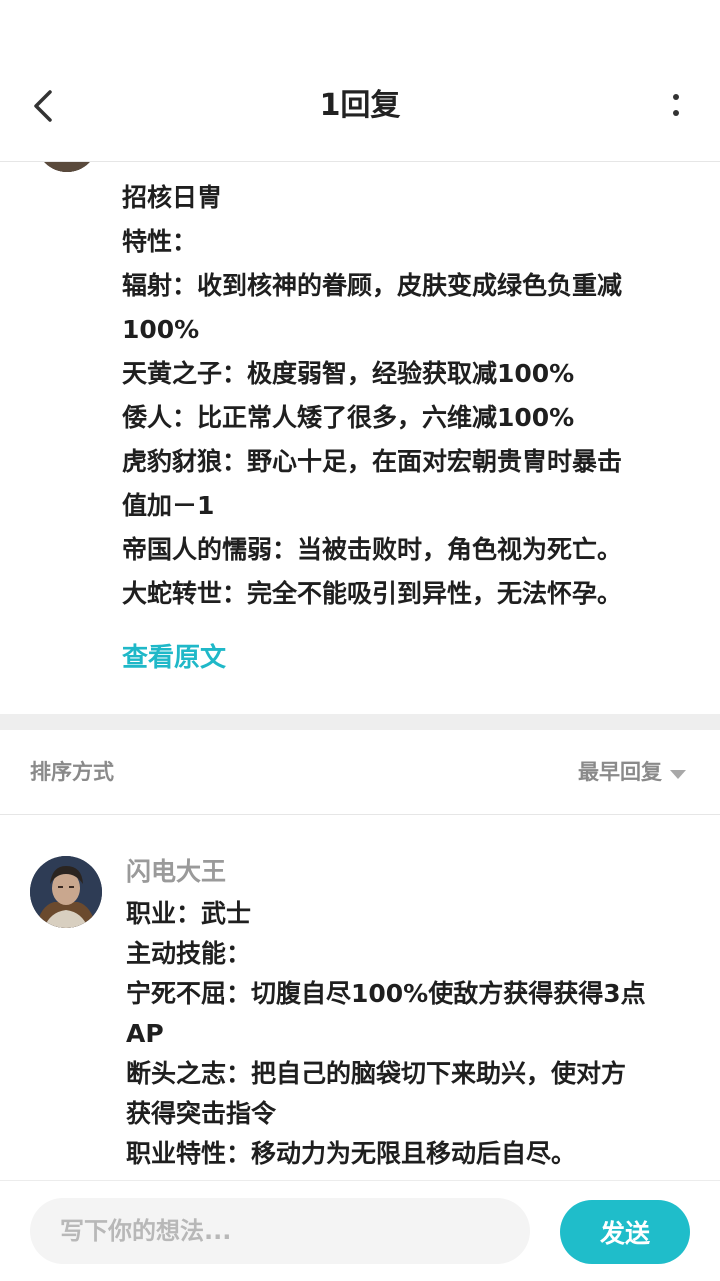 Image resolution: width=720 pixels, height=1281 pixels. I want to click on comment-input, so click(280, 1231).